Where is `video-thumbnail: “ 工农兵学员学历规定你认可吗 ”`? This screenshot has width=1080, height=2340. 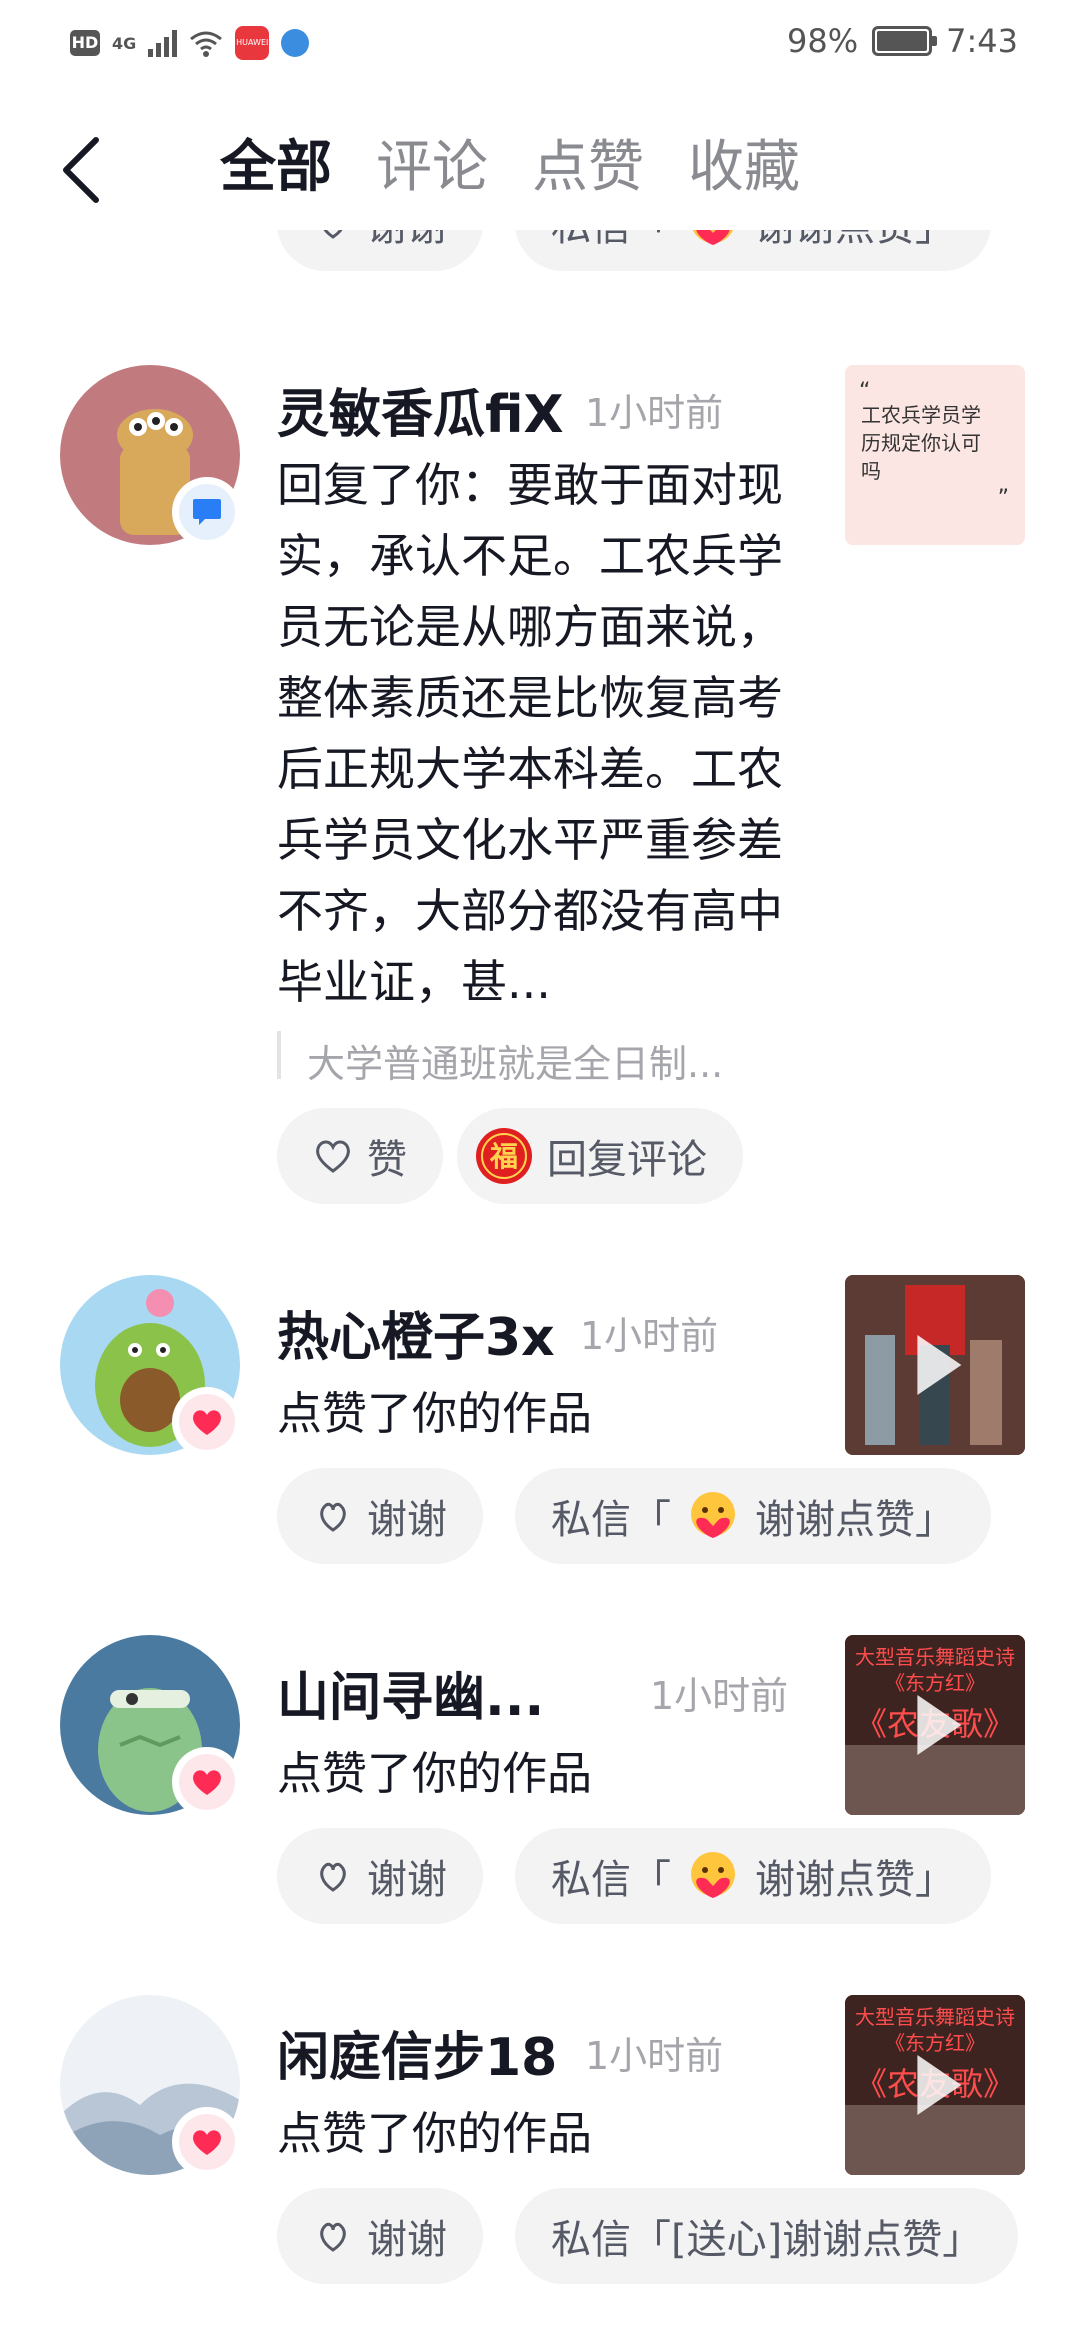 video-thumbnail: “ 工农兵学员学历规定你认可吗 ” is located at coordinates (935, 455).